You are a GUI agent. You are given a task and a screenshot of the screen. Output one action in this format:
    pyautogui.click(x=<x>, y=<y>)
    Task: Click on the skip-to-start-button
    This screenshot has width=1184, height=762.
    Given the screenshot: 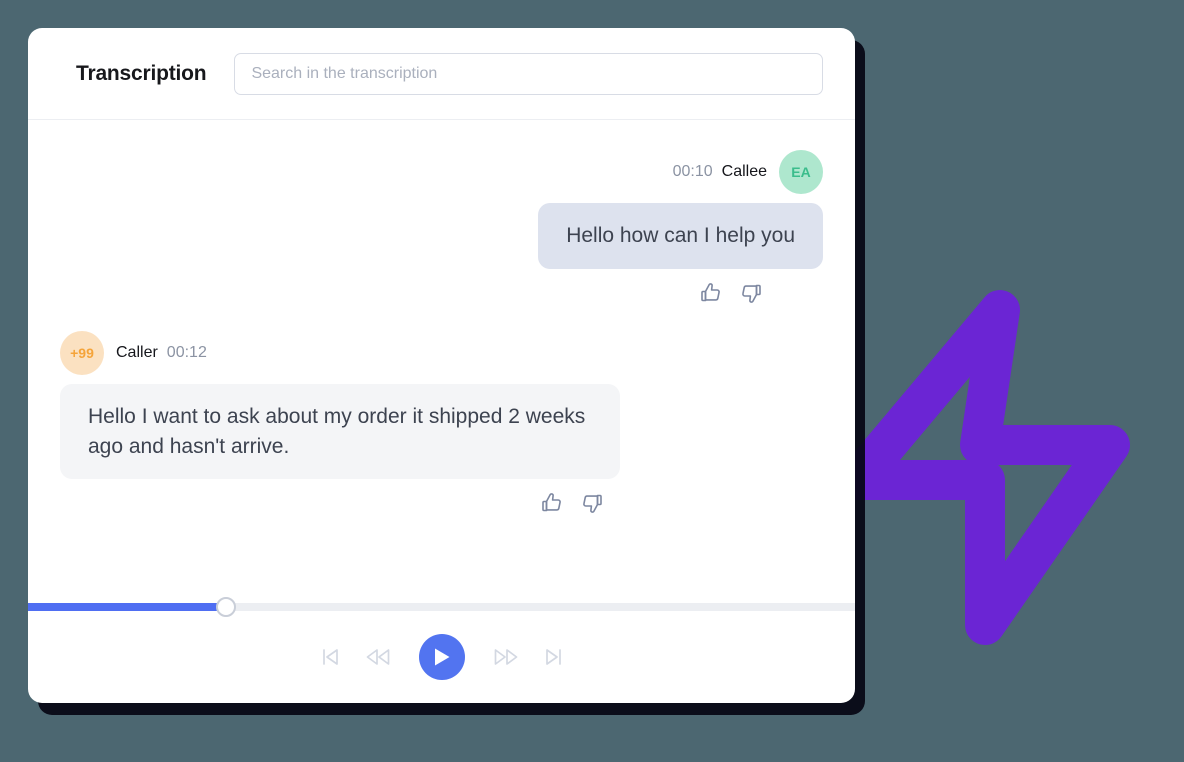 What is the action you would take?
    pyautogui.click(x=330, y=657)
    